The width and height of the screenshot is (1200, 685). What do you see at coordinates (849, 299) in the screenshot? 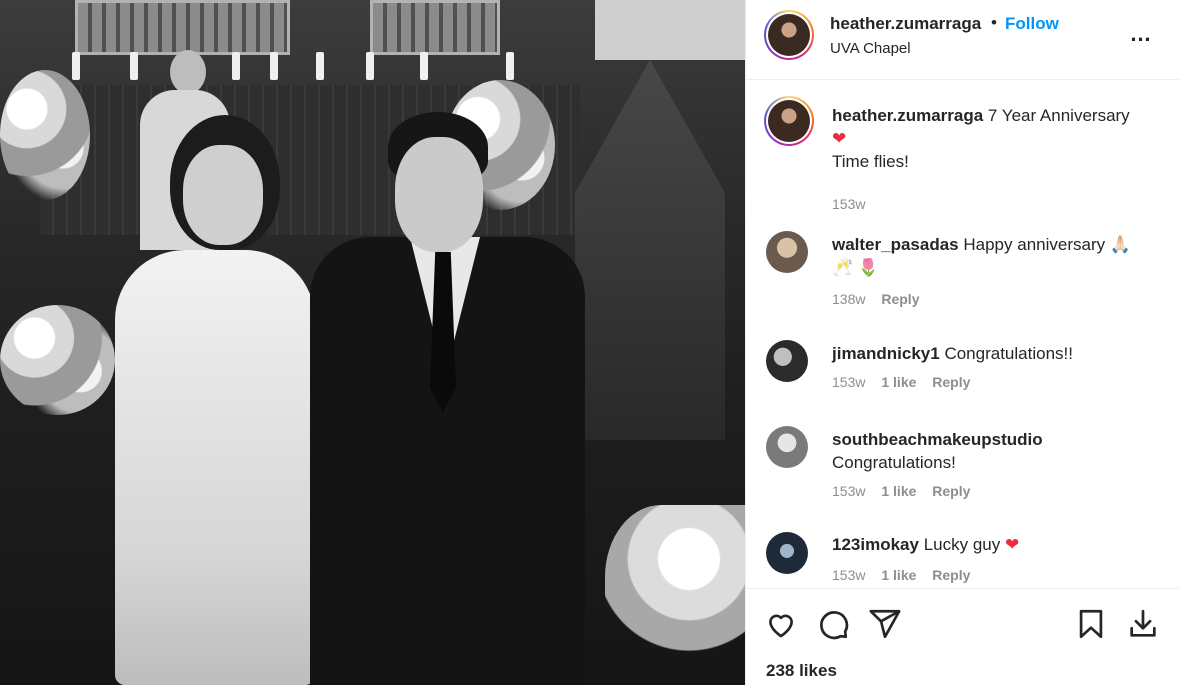
I see `comment-time: 138w` at bounding box center [849, 299].